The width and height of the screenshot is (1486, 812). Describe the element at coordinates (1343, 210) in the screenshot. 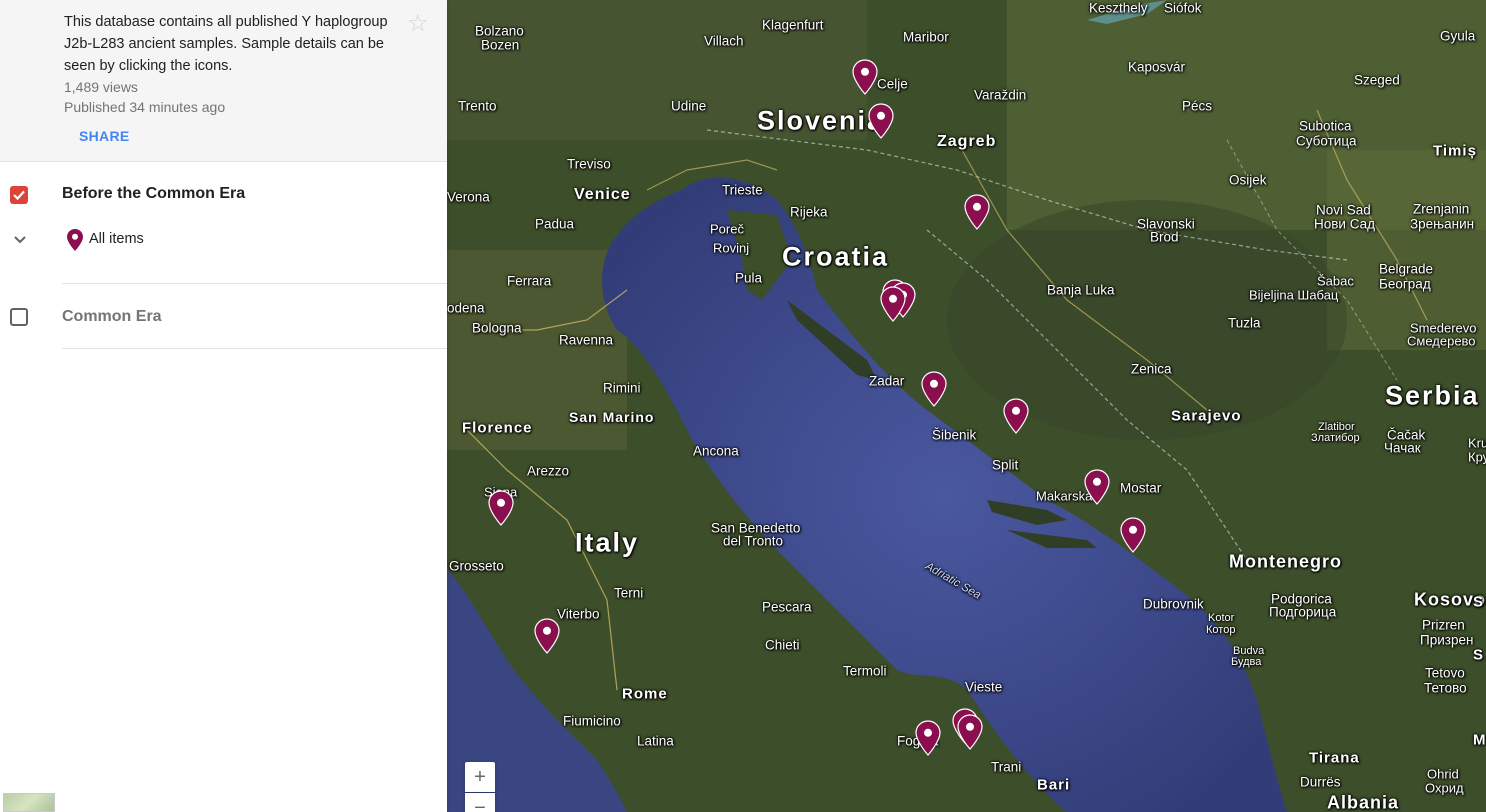

I see `city-label: Novi Sad` at that location.